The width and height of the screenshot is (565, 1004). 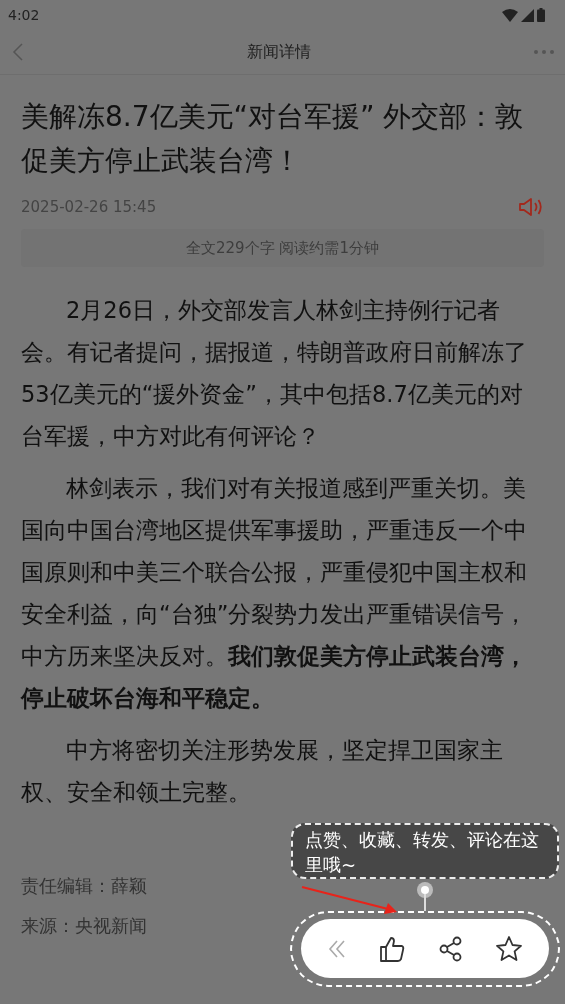 What do you see at coordinates (84, 886) in the screenshot?
I see `editor-credit: 责任编辑：薛颖` at bounding box center [84, 886].